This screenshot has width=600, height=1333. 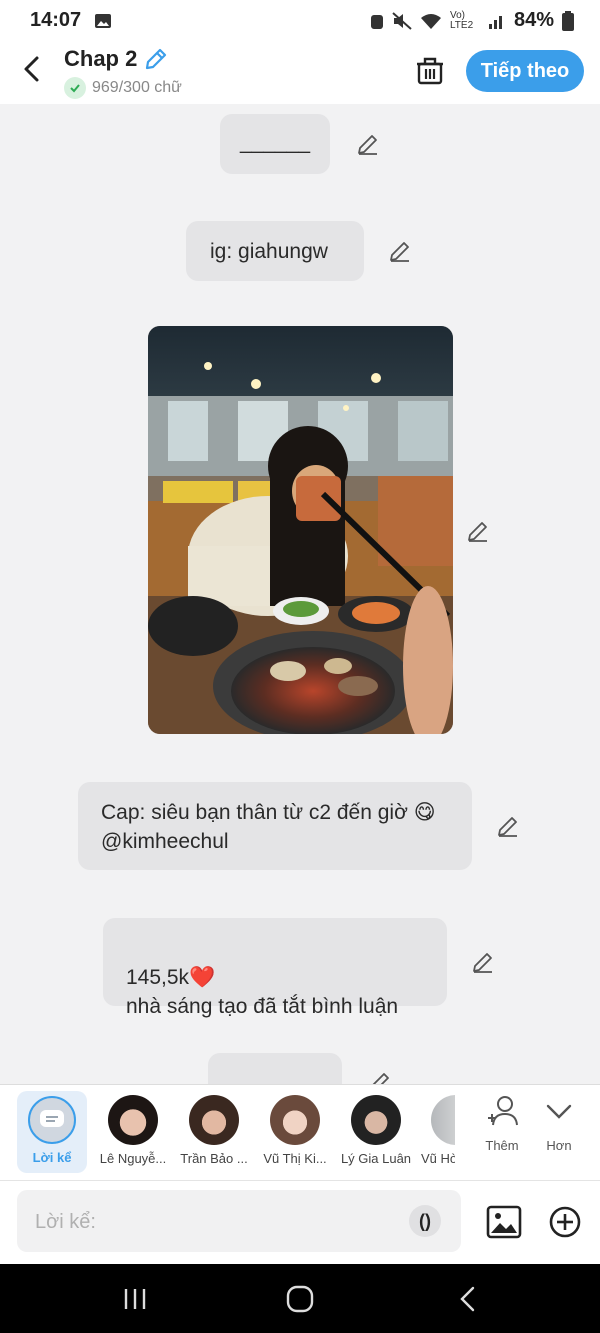 I want to click on character-item: Vũ Hò, so click(x=436, y=1132).